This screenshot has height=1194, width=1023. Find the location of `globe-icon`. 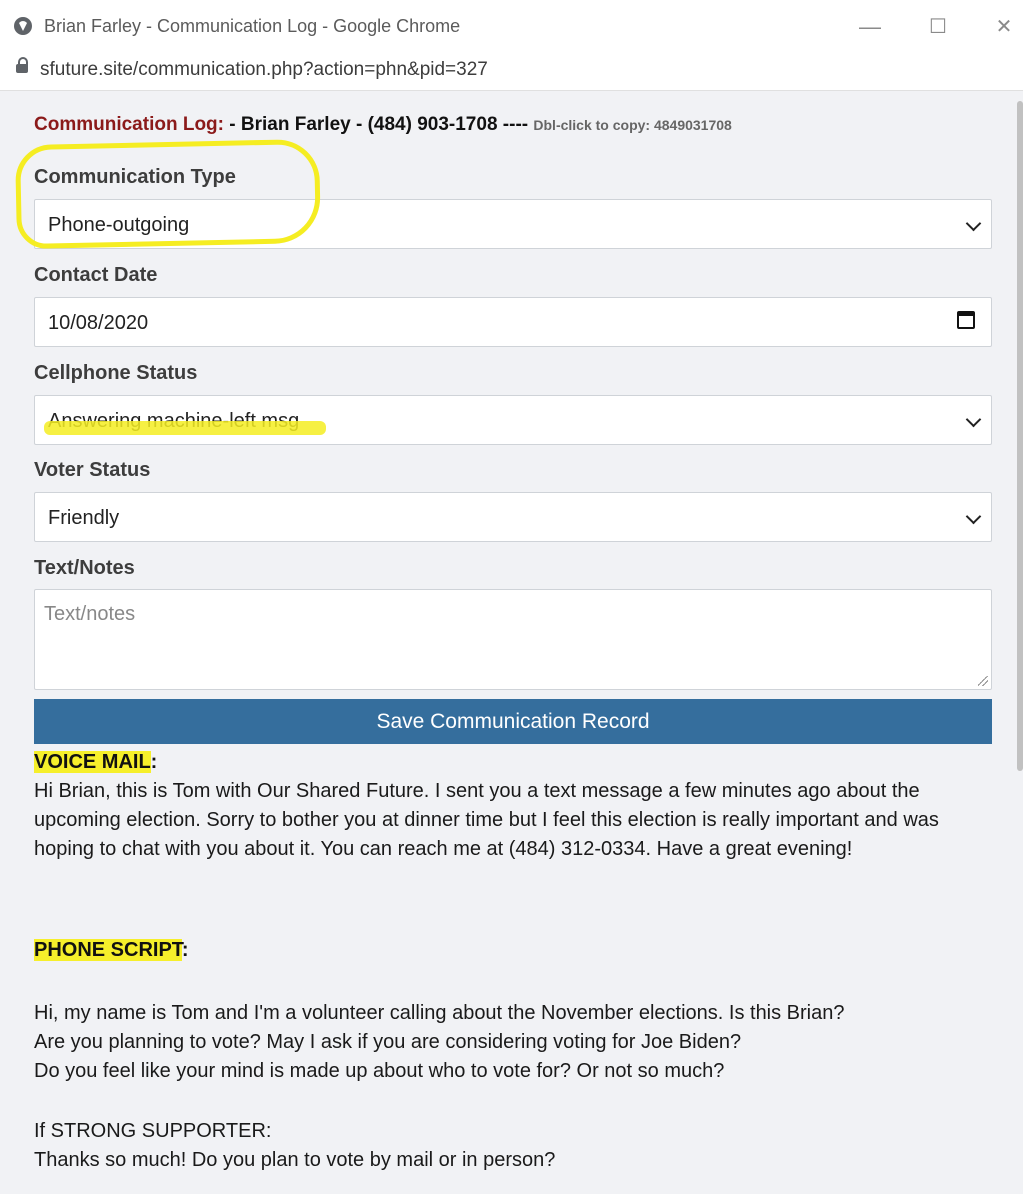

globe-icon is located at coordinates (23, 26).